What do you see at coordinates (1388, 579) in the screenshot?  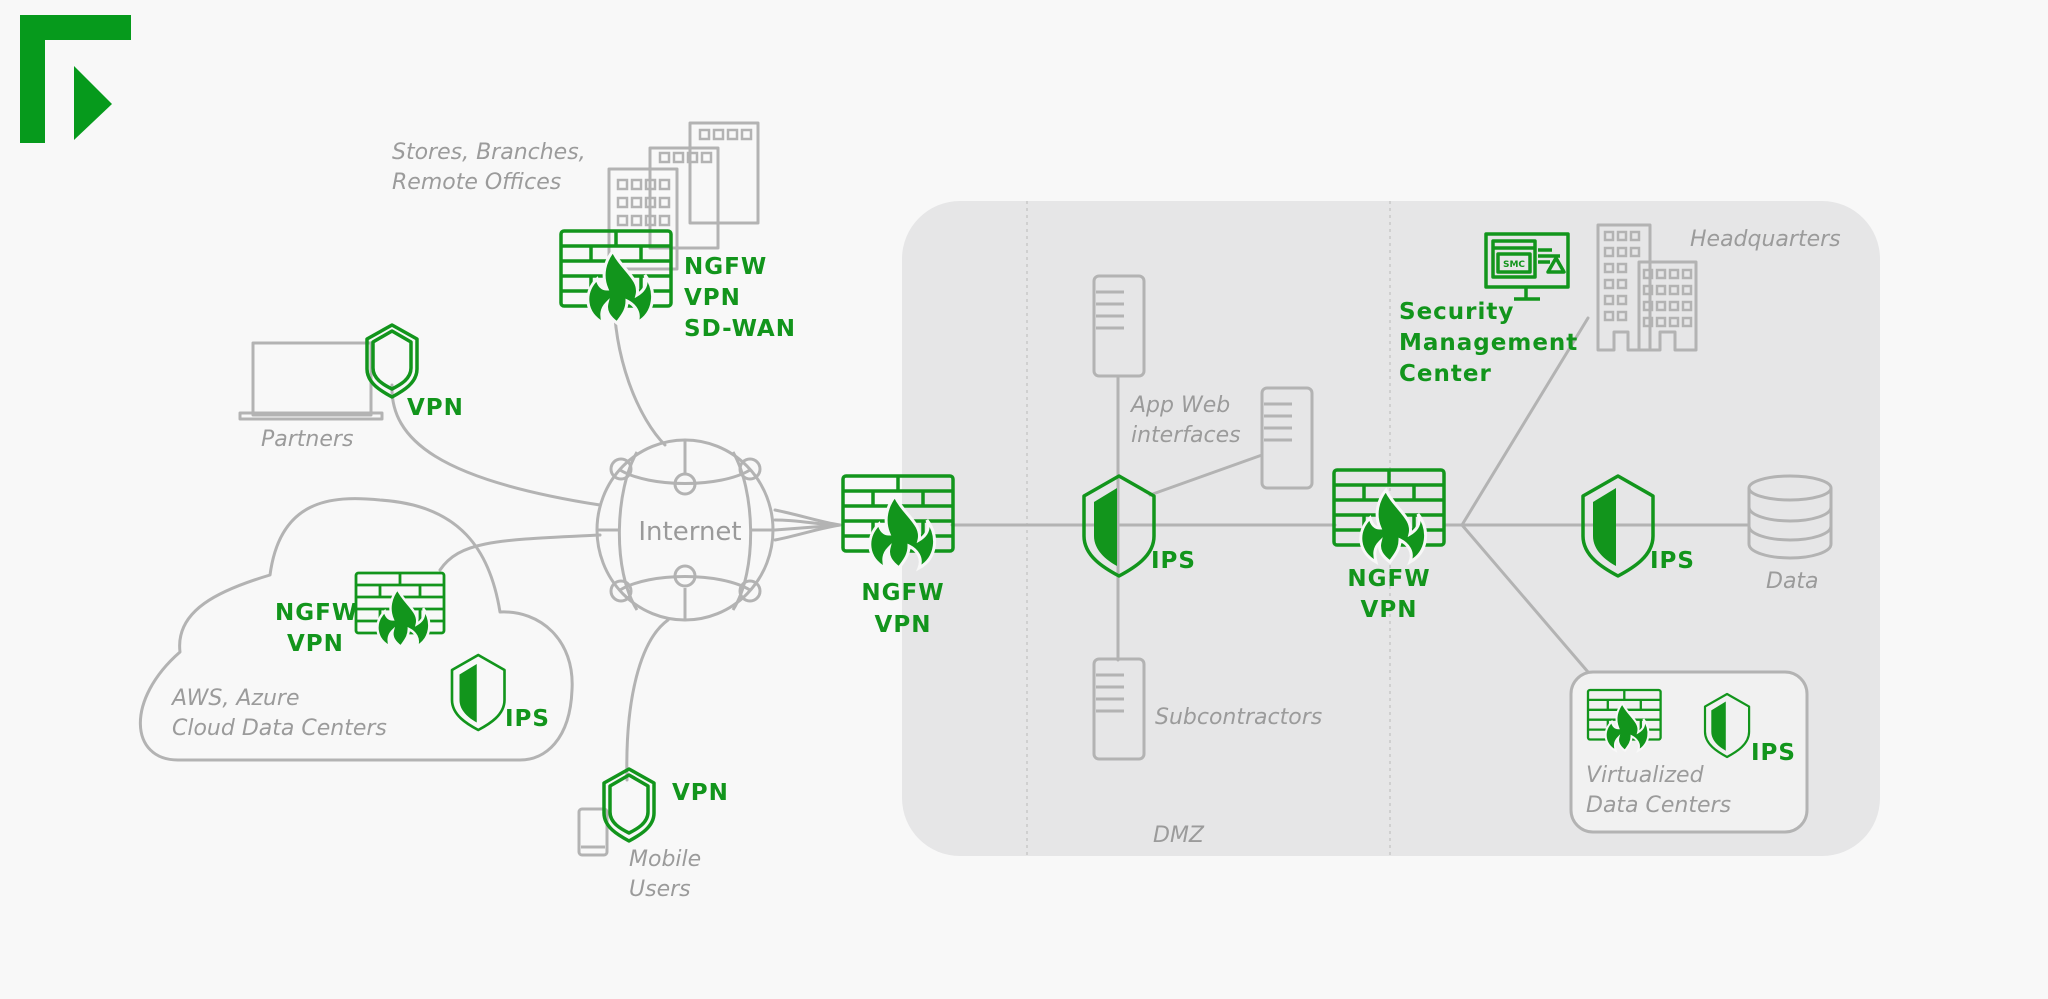 I see `internal-fw-feature-ngfw: NGFW` at bounding box center [1388, 579].